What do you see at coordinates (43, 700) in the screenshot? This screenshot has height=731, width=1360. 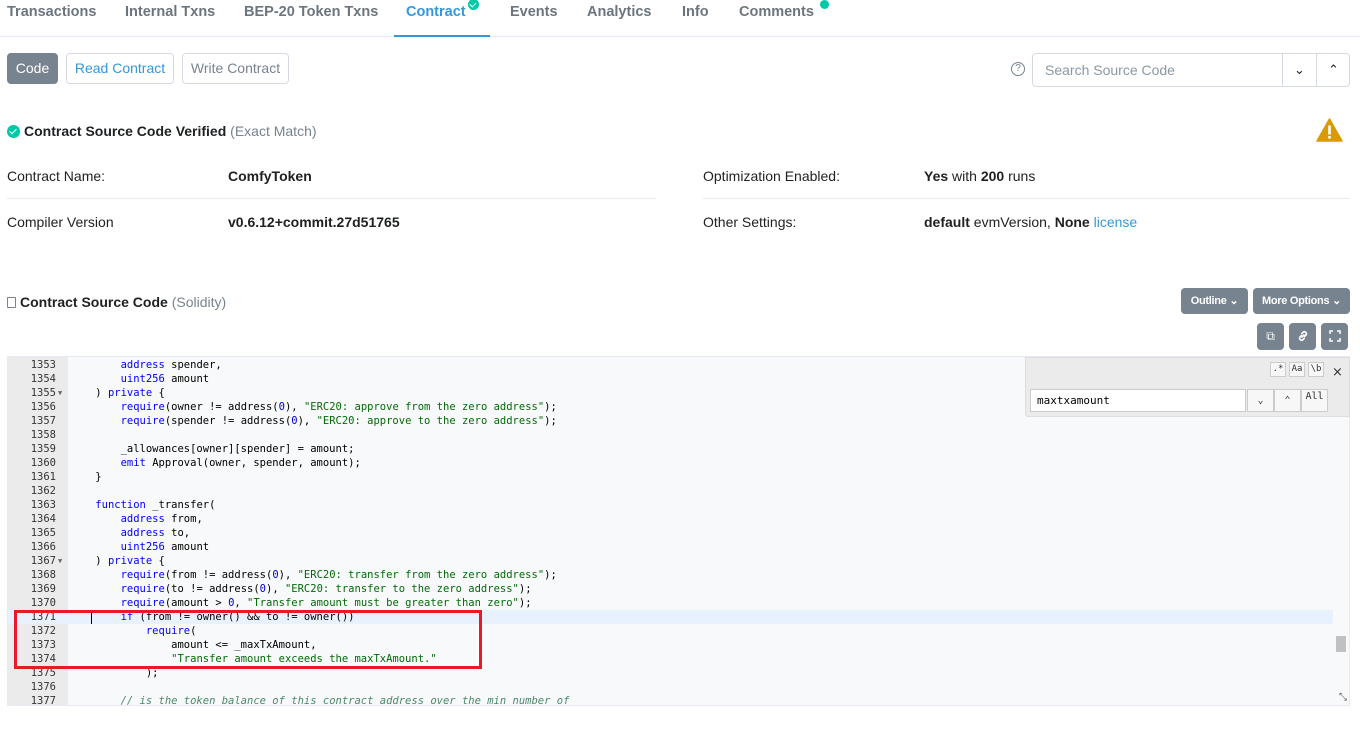 I see `line-number: 1377` at bounding box center [43, 700].